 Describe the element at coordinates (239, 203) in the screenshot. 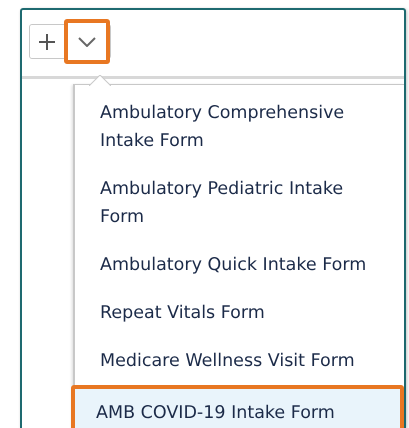

I see `menu-item: Ambulatory Pediatric Intake Form` at that location.